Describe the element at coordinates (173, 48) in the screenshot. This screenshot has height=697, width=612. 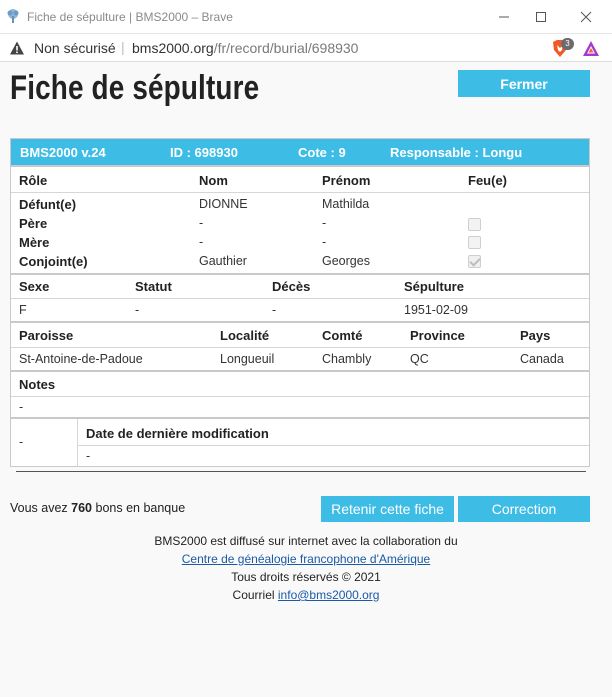
I see `url-host: bms2000.org` at that location.